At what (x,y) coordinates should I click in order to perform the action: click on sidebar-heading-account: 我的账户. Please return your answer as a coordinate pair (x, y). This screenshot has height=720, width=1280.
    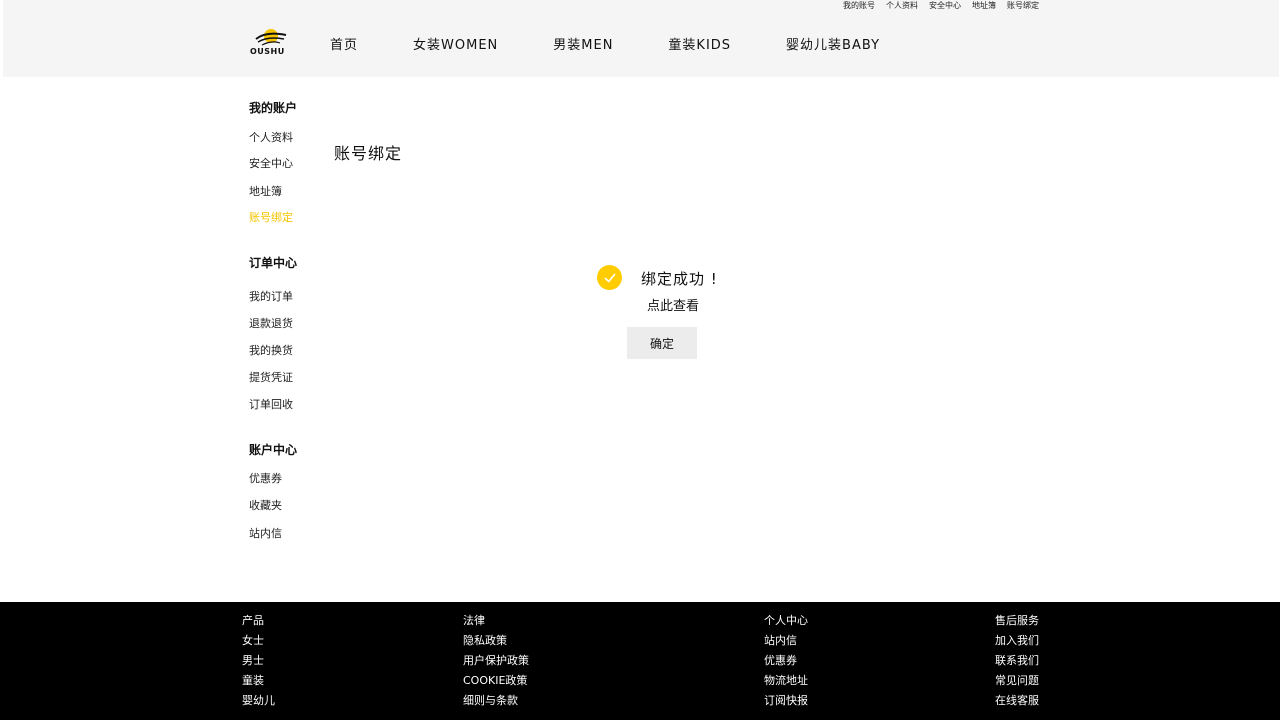
    Looking at the image, I should click on (273, 108).